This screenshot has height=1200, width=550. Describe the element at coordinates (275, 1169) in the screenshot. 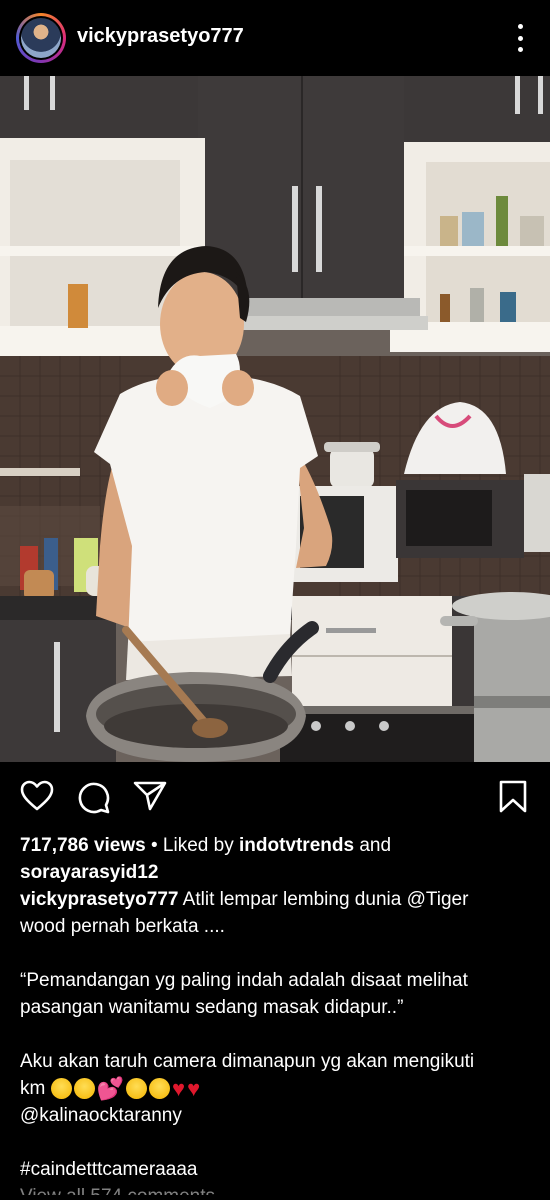

I see `caption-hashtag: #caindetttcameraaaa` at that location.